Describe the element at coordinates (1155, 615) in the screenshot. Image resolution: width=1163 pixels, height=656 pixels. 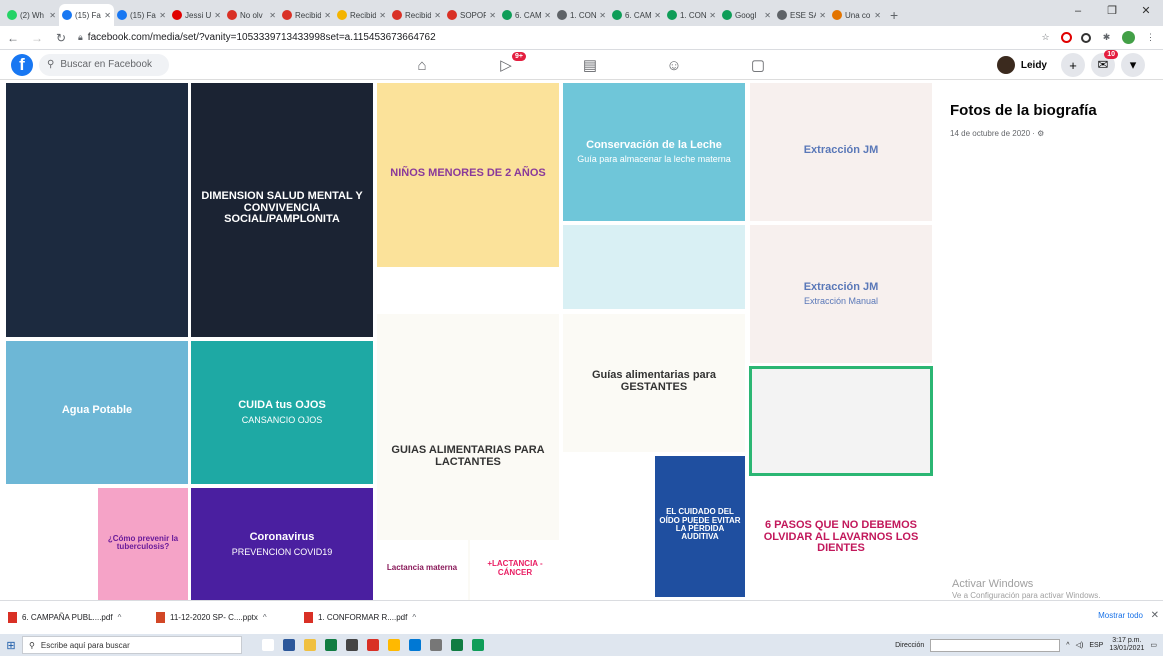
I see `close-downloads-button: ✕` at that location.